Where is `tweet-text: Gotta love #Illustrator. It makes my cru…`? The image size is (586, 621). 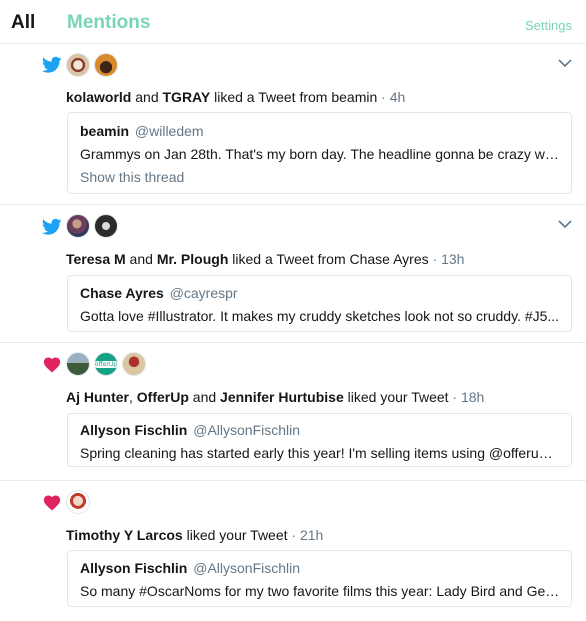
tweet-text: Gotta love #Illustrator. It makes my cru… is located at coordinates (320, 316).